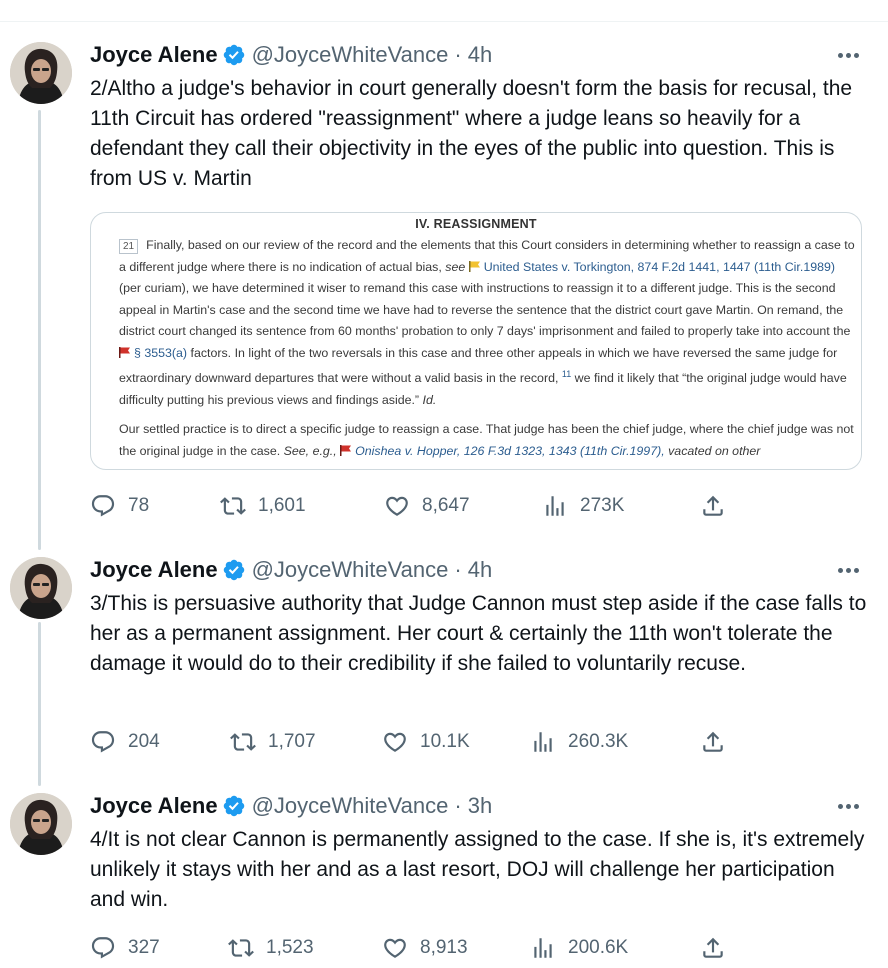  Describe the element at coordinates (602, 505) in the screenshot. I see `view-count: 273K` at that location.